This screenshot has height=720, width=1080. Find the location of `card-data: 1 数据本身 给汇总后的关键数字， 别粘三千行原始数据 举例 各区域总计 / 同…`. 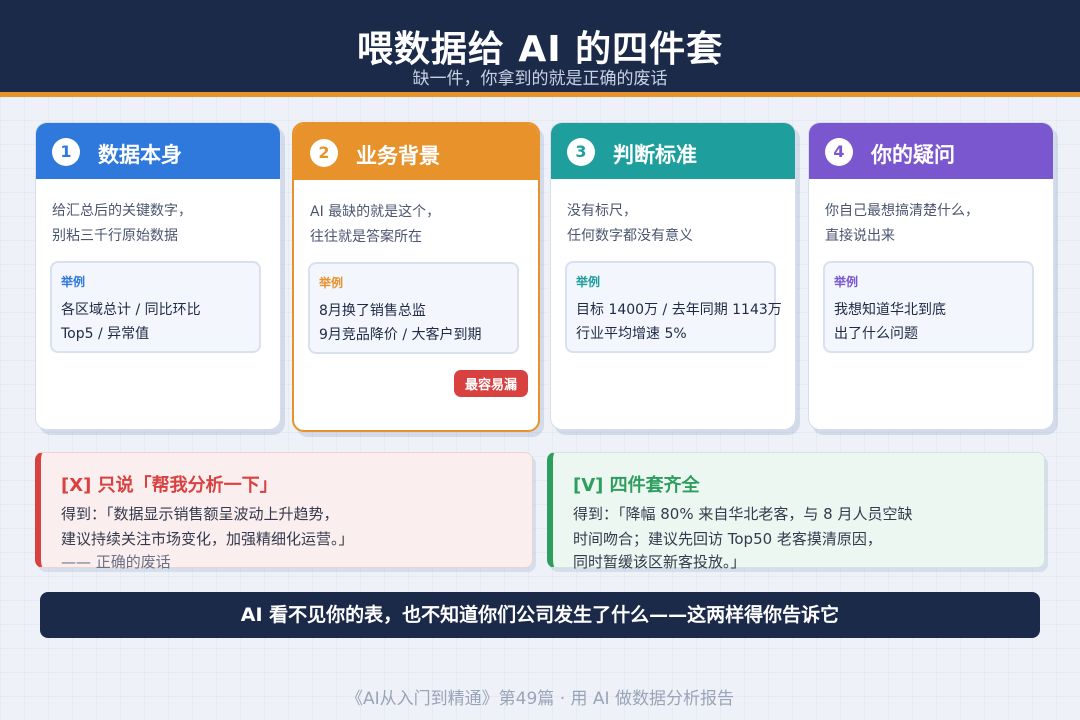

card-data: 1 数据本身 给汇总后的关键数字， 别粘三千行原始数据 举例 各区域总计 / 同… is located at coordinates (158, 276).